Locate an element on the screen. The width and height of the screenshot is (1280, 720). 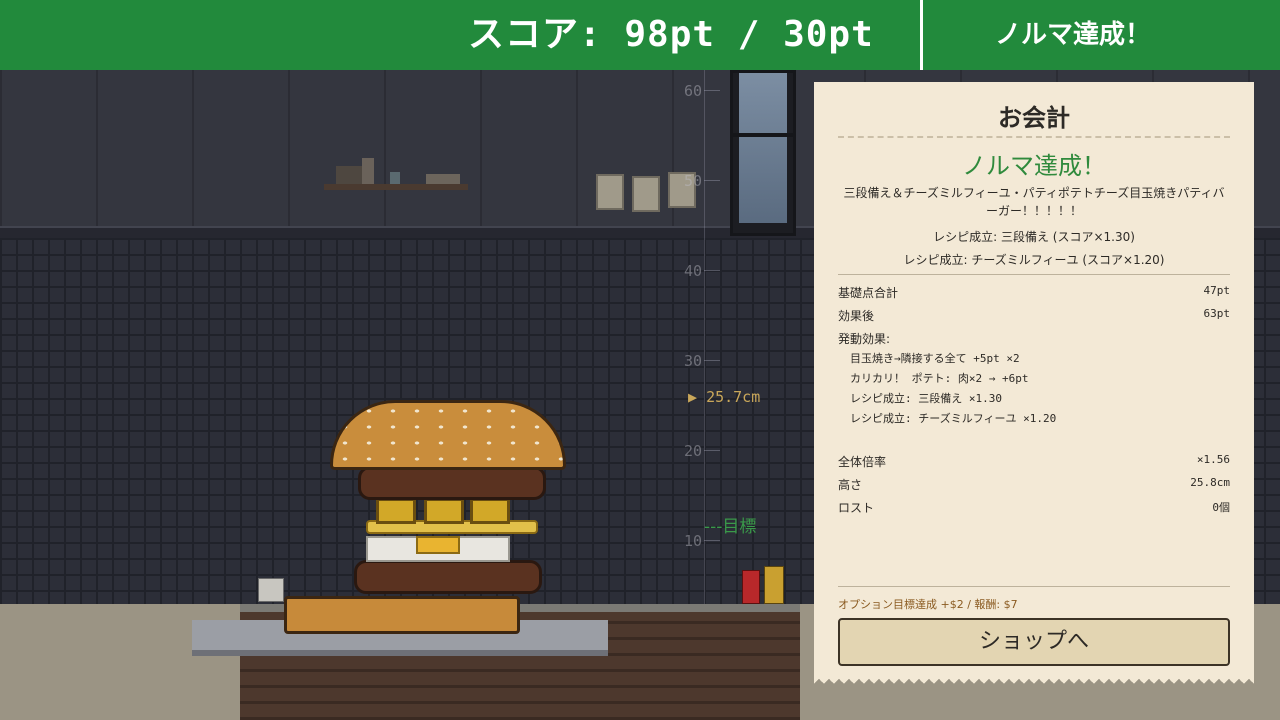
effect-item: レシピ成立: チーズミルフィーユ ×1.20 is located at coordinates (953, 418).